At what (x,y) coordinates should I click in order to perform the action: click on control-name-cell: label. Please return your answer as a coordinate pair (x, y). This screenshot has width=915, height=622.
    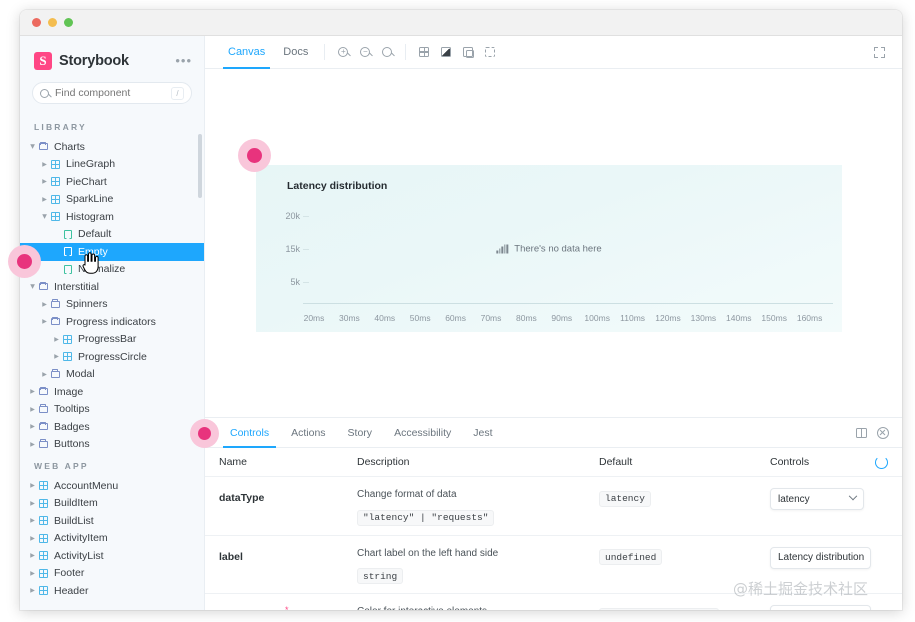
    Looking at the image, I should click on (281, 566).